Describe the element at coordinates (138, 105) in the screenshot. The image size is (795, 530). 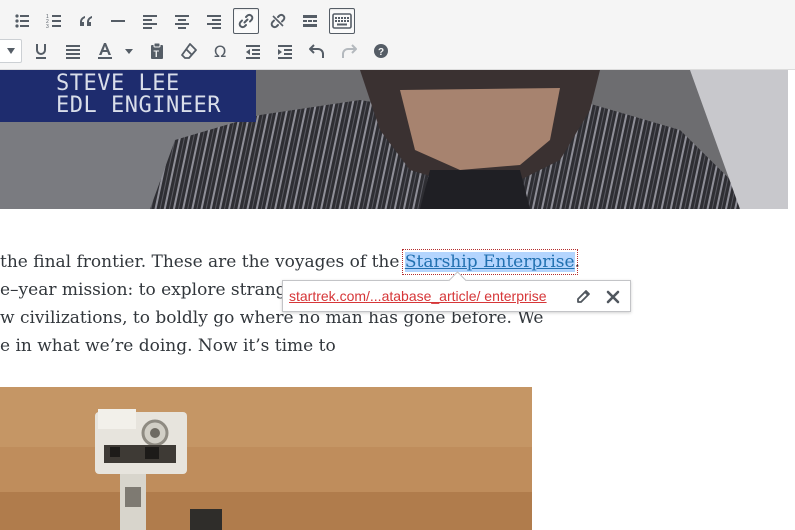
I see `caption-title: EDL Engineer` at that location.